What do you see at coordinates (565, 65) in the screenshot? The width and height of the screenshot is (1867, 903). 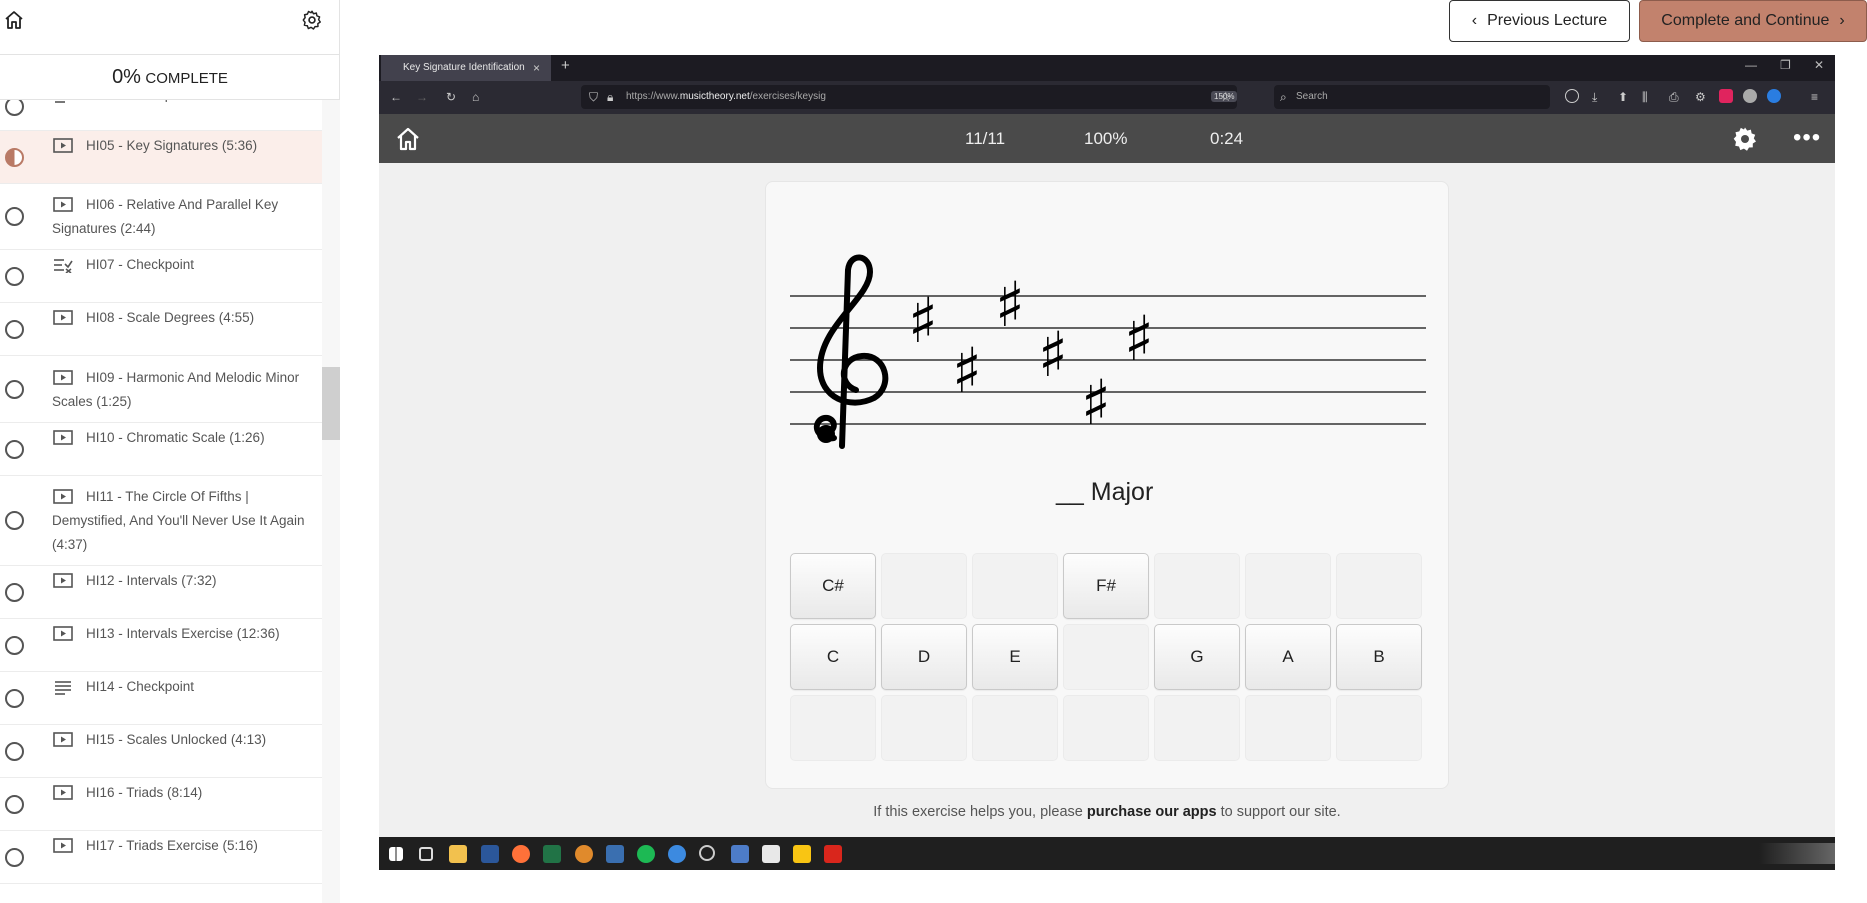 I see `new-tab-icon: +` at bounding box center [565, 65].